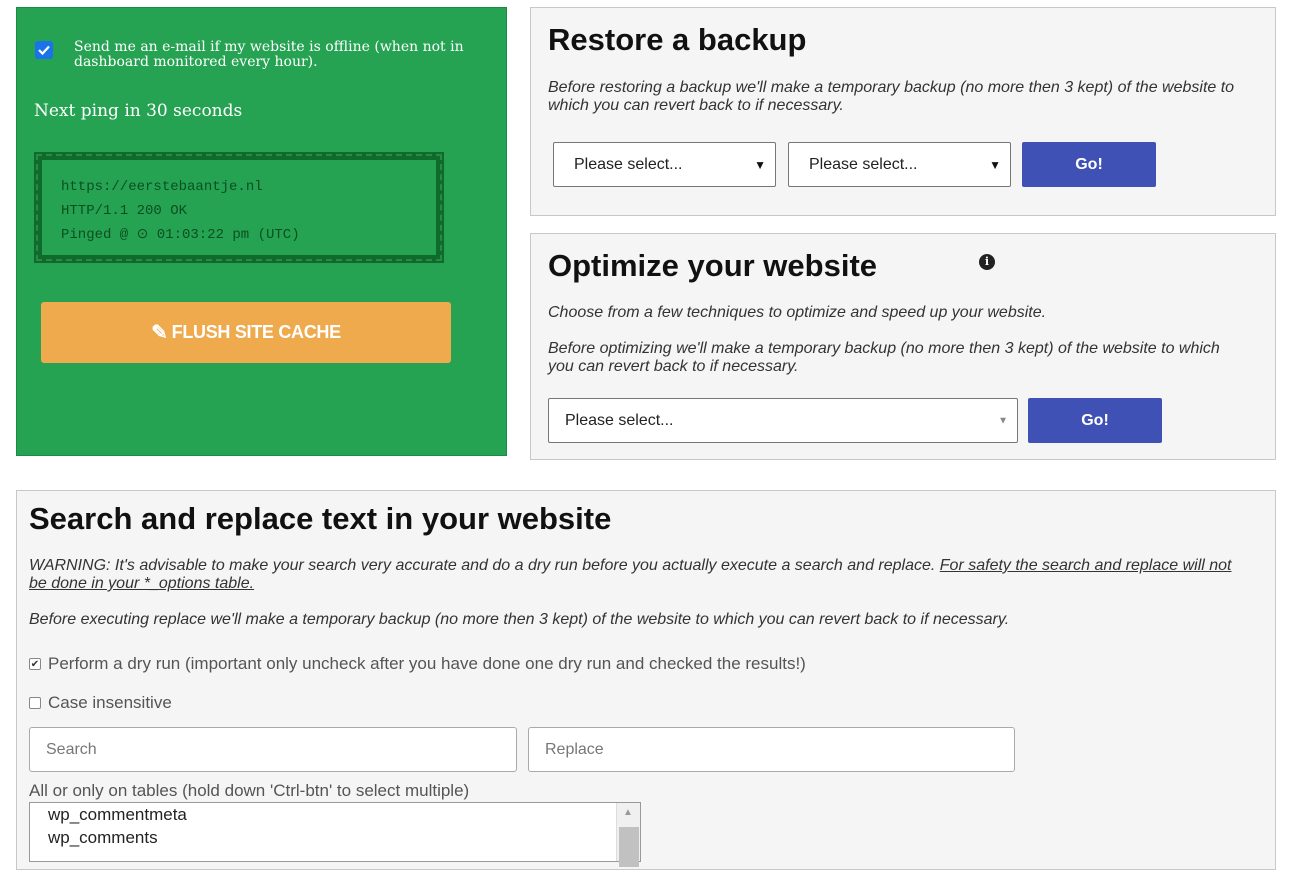 This screenshot has width=1289, height=870. What do you see at coordinates (162, 187) in the screenshot?
I see `ping-url: https://eerstebaantje.nl` at bounding box center [162, 187].